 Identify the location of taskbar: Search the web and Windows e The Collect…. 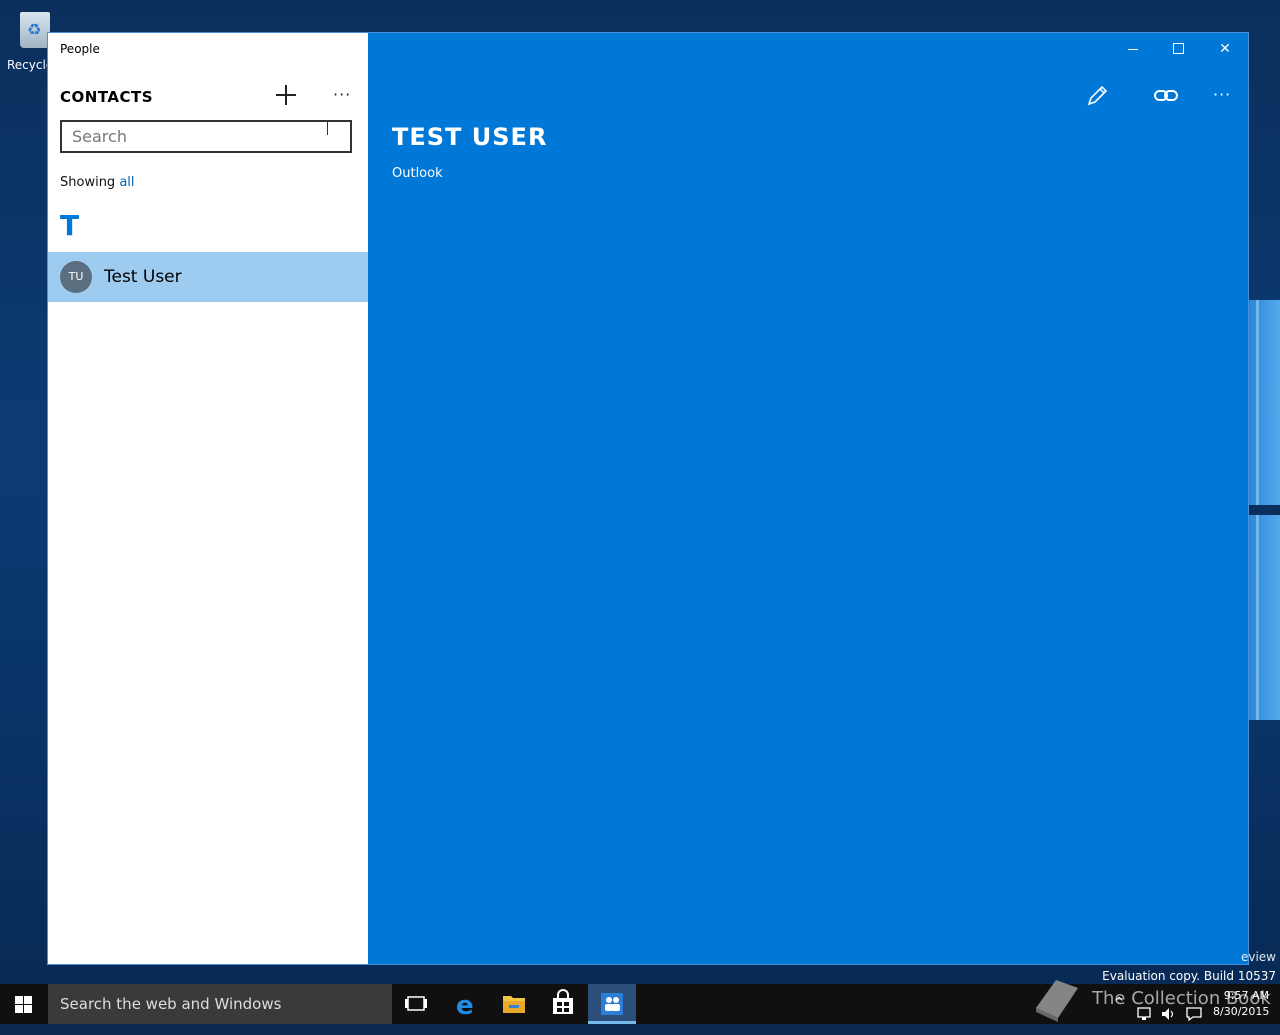
(640, 1002).